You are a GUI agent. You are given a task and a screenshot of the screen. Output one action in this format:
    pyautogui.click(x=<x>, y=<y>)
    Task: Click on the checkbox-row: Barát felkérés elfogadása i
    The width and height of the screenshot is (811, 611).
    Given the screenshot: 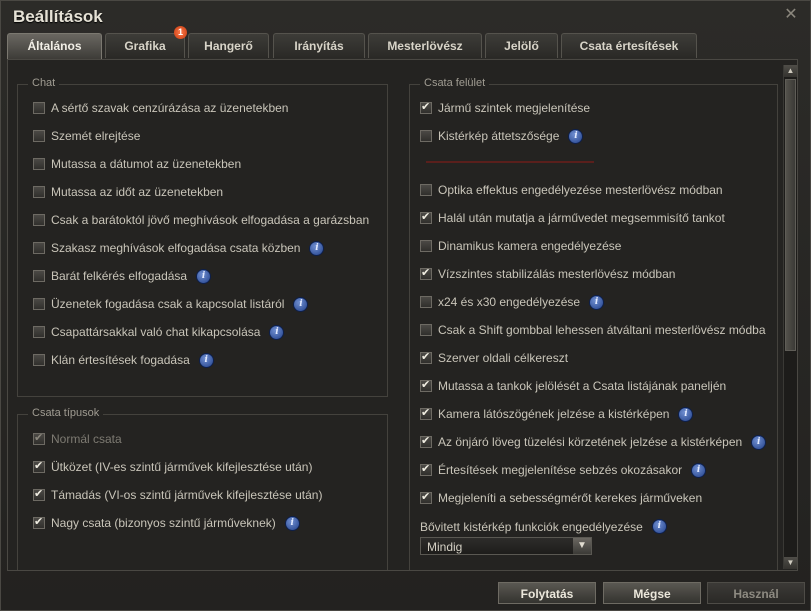 What is the action you would take?
    pyautogui.click(x=122, y=276)
    